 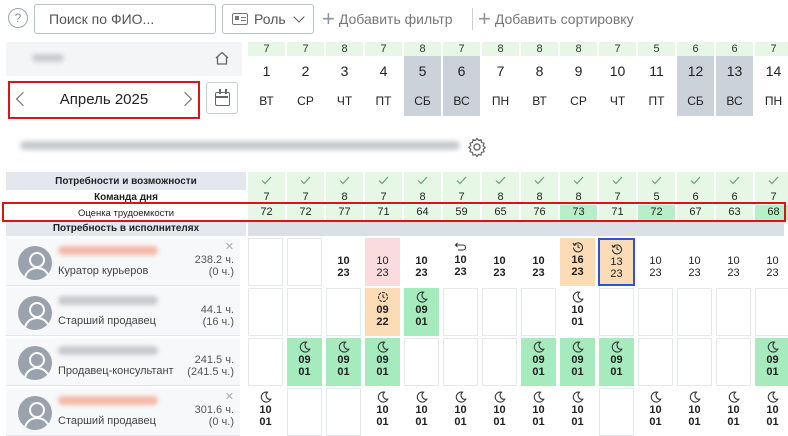 What do you see at coordinates (222, 58) in the screenshot?
I see `home-icon` at bounding box center [222, 58].